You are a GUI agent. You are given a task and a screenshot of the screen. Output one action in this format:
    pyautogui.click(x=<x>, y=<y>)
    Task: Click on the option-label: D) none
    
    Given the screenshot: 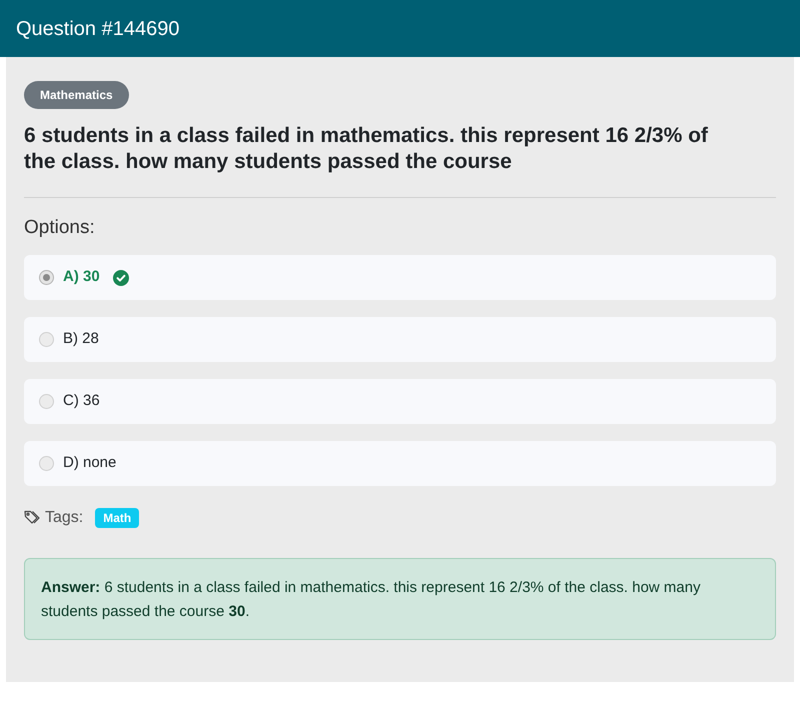 What is the action you would take?
    pyautogui.click(x=89, y=463)
    